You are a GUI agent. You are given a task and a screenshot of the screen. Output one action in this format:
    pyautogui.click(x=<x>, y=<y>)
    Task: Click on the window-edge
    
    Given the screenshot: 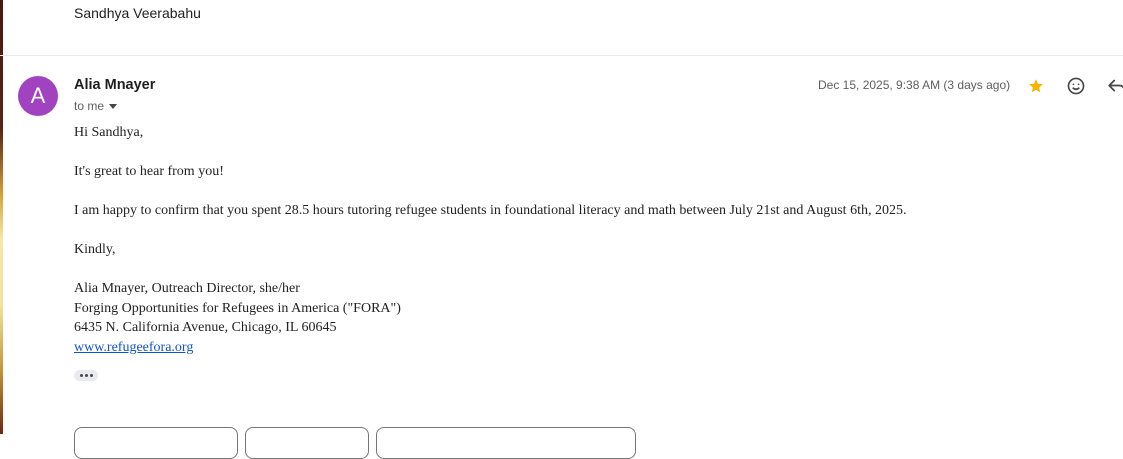 What is the action you would take?
    pyautogui.click(x=1, y=217)
    